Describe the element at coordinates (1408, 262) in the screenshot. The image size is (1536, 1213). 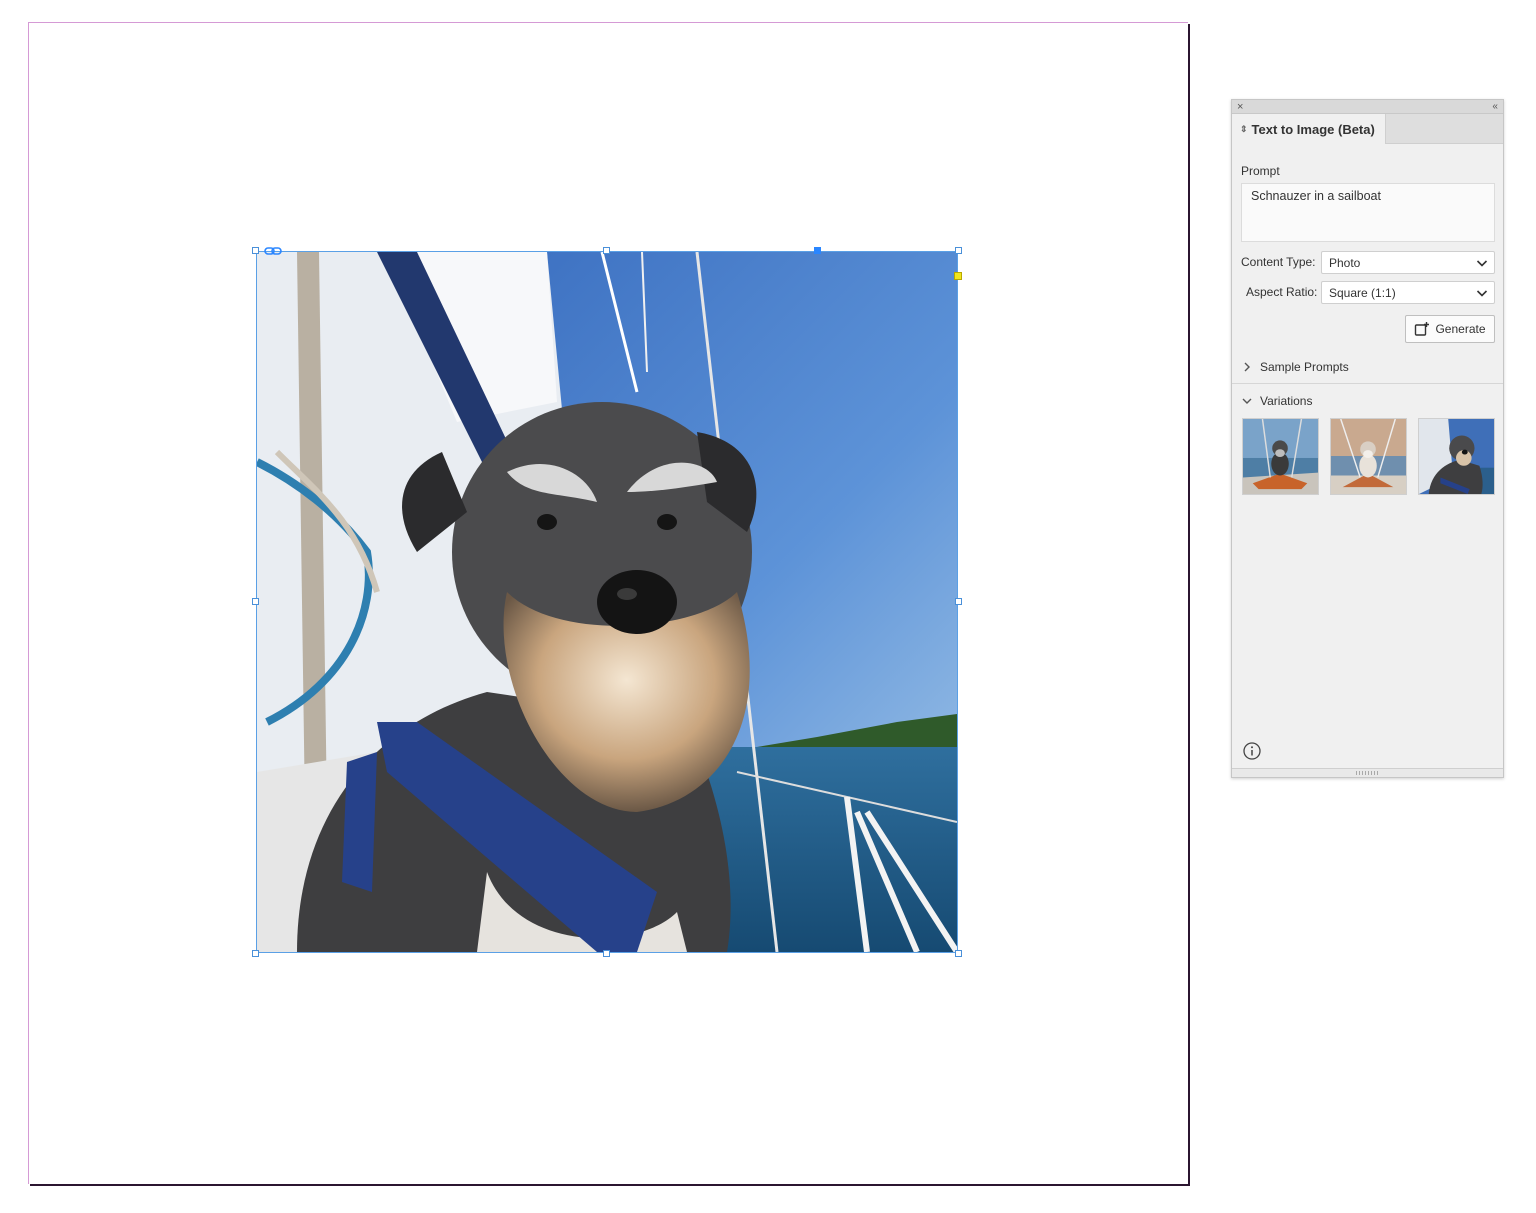
I see `content-type-select: Photo` at that location.